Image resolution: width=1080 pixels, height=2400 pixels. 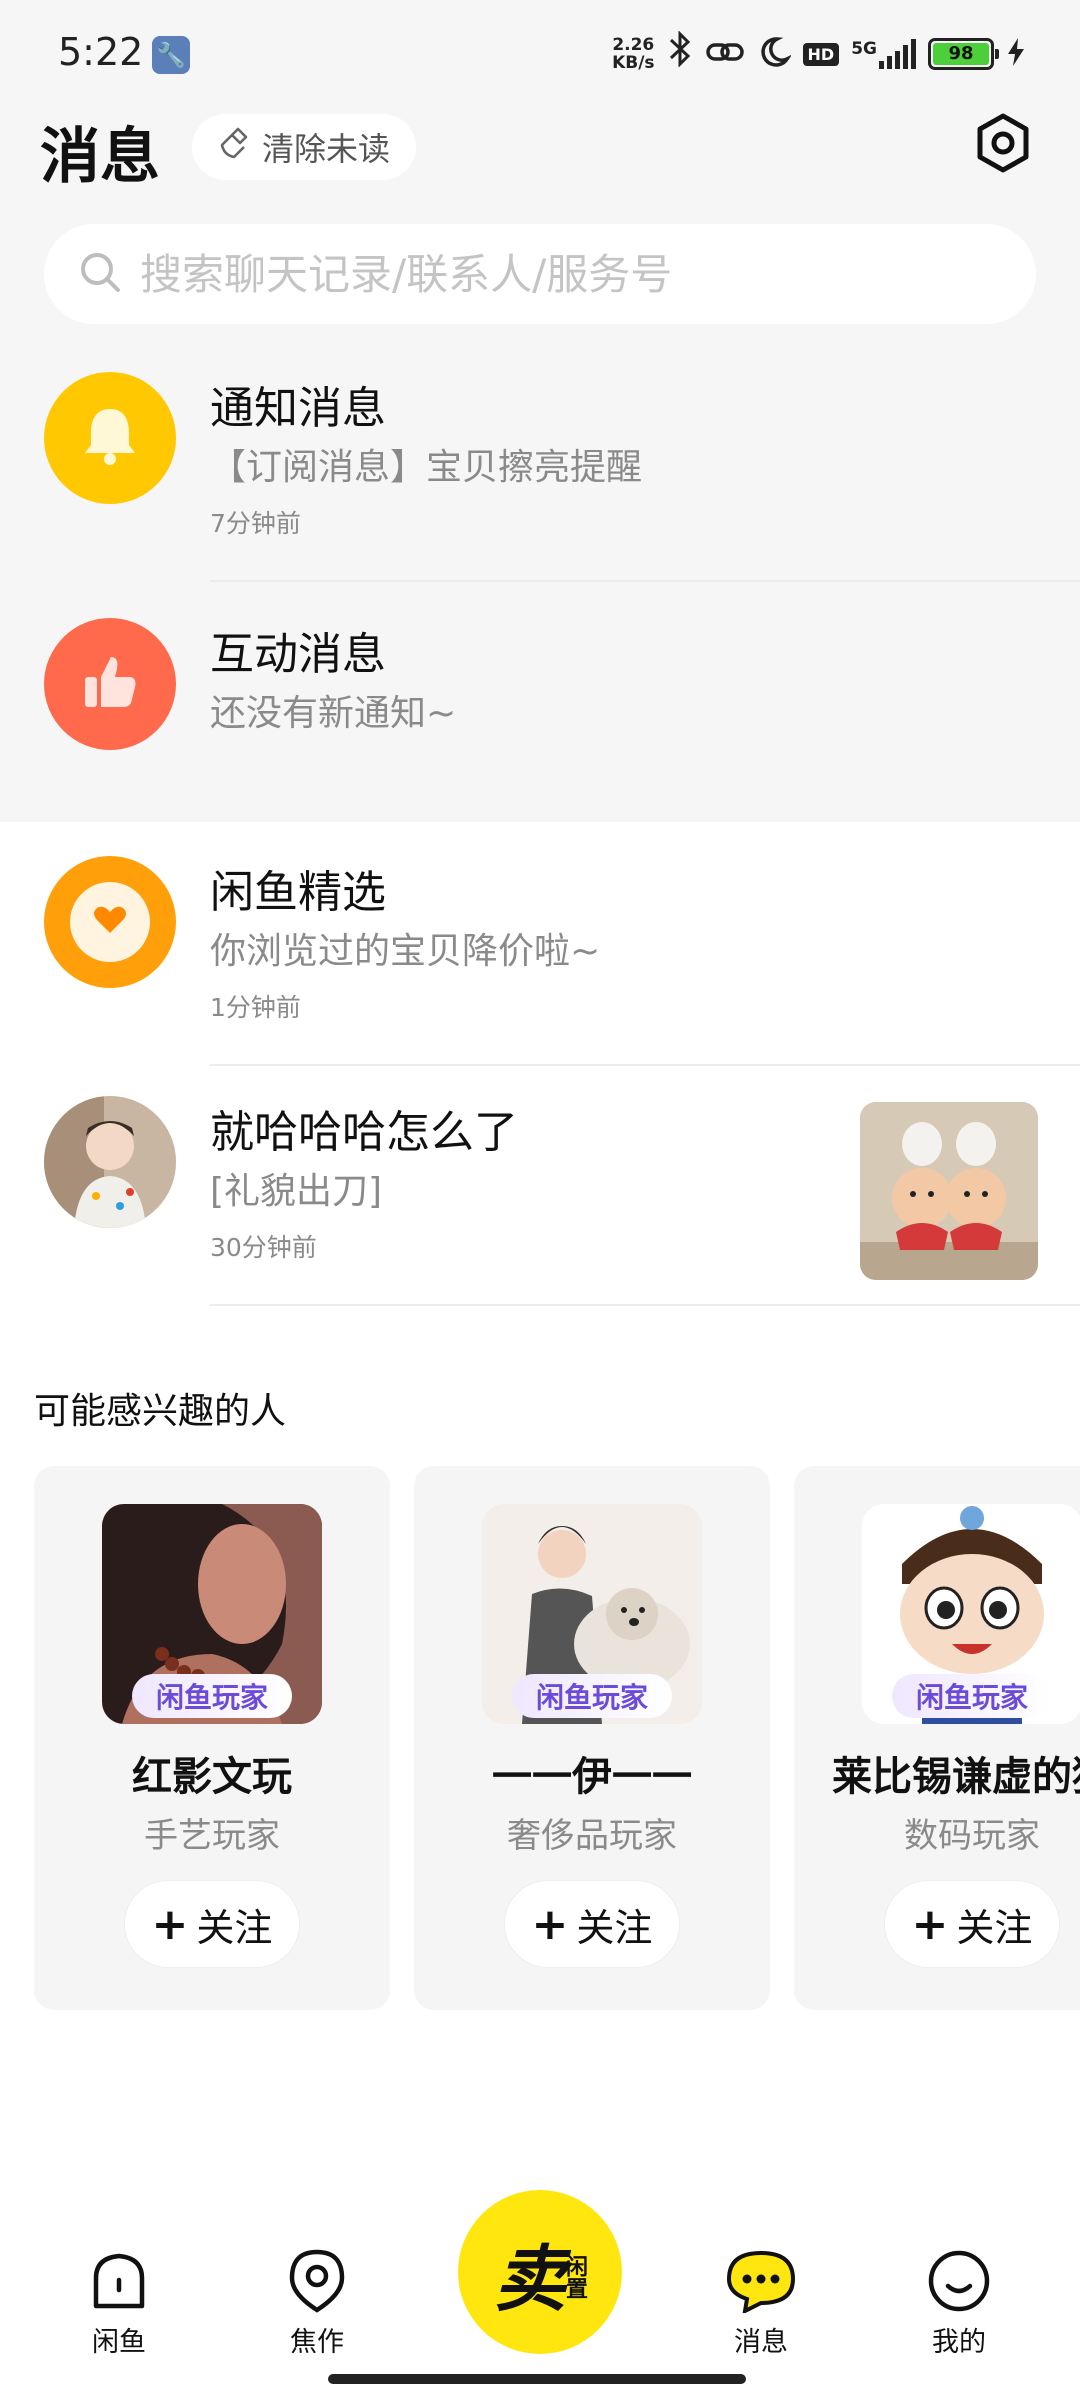 I want to click on message-row-notifications: 通知消息 【订阅消息】宝贝擦亮提醒 7分钟前, so click(x=540, y=462).